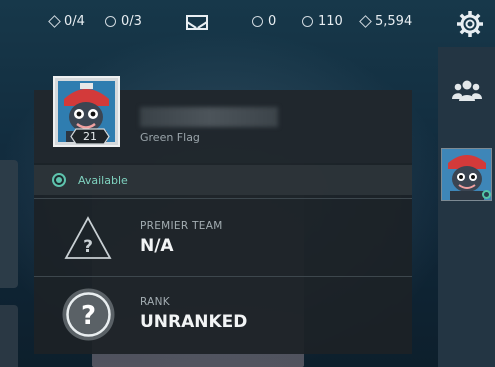 The image size is (495, 367). I want to click on top-bar: 0/4 0/3 0 110 5,594, so click(247, 23).